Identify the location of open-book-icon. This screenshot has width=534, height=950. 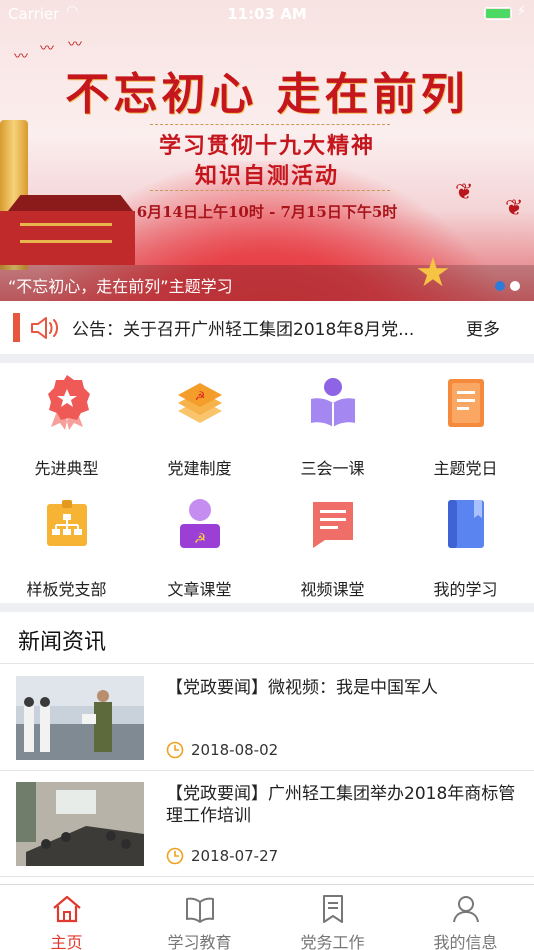
(200, 910).